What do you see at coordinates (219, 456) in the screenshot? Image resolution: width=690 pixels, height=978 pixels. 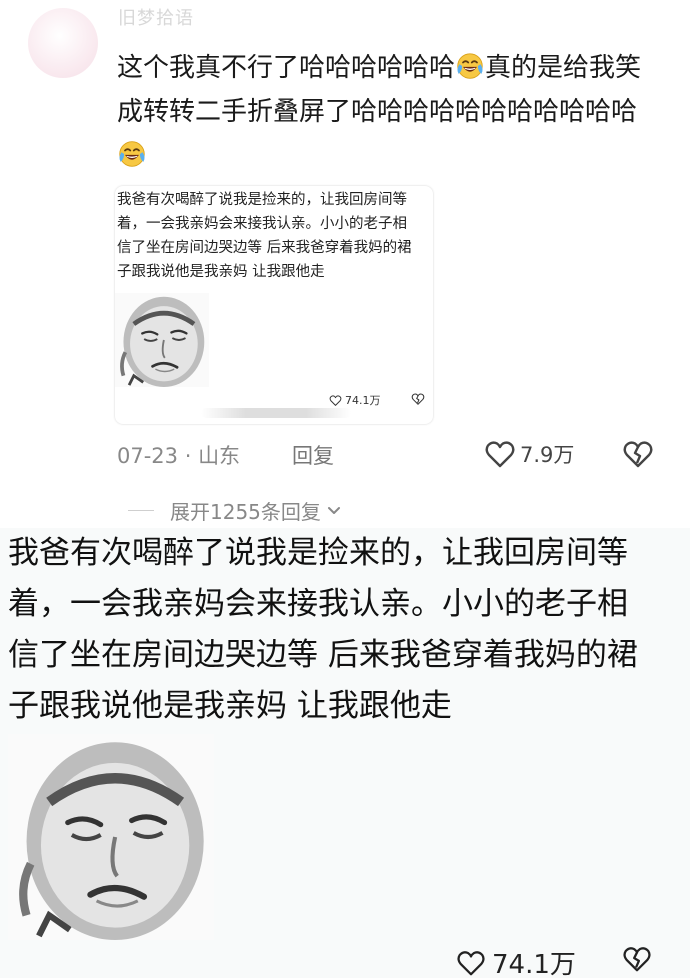 I see `comment-location: 山东` at bounding box center [219, 456].